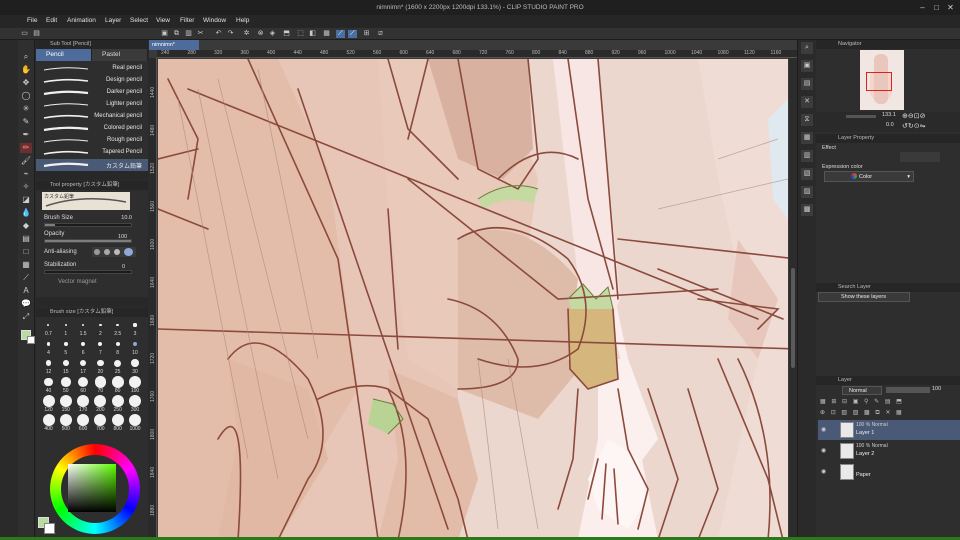 This screenshot has height=540, width=960. What do you see at coordinates (936, 7) in the screenshot?
I see `maximize-button: □` at bounding box center [936, 7].